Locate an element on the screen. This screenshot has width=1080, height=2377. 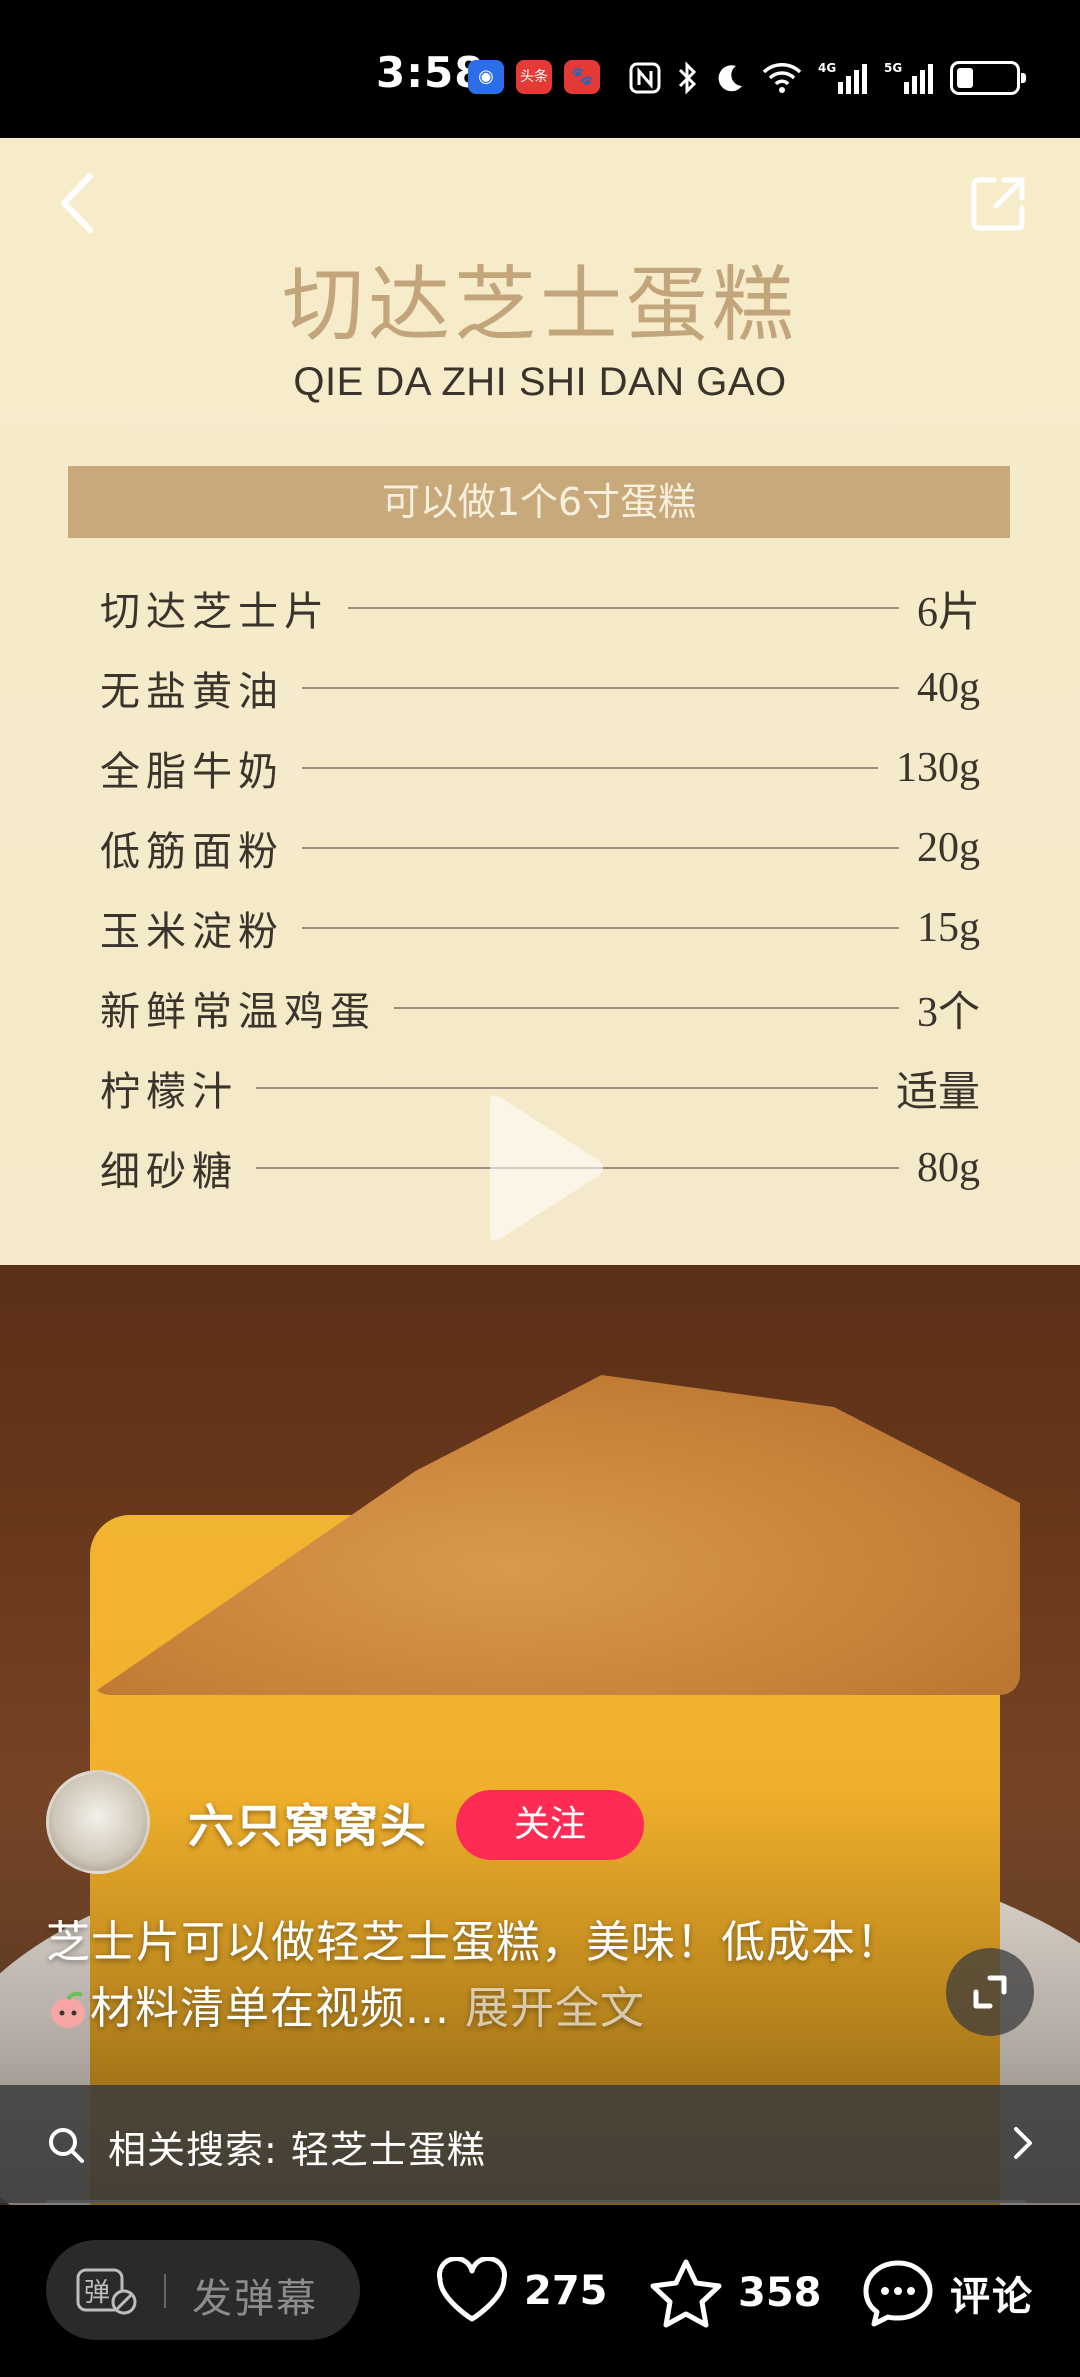
nfc-icon is located at coordinates (645, 78).